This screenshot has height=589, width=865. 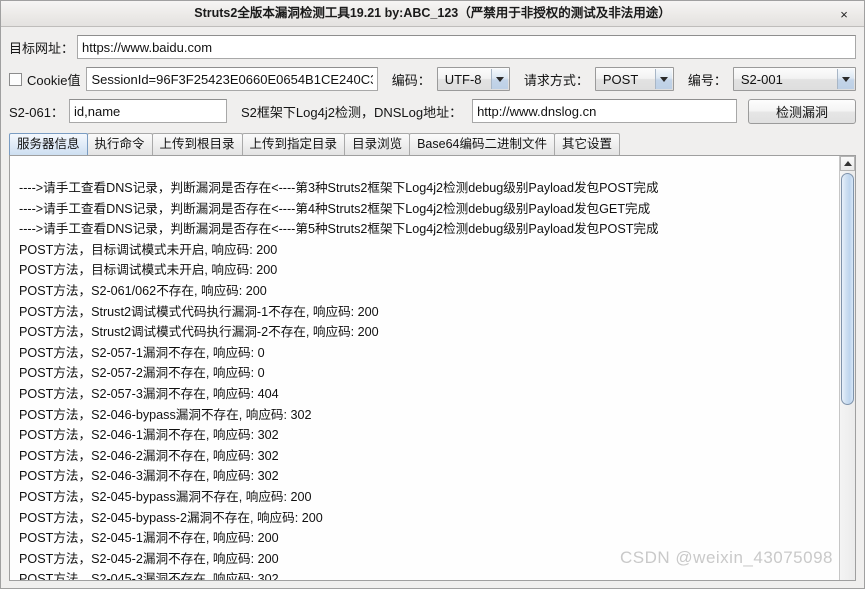 What do you see at coordinates (149, 576) in the screenshot?
I see `log-line: POST方法，S2-045-3漏洞不存在, 响应码: 302` at bounding box center [149, 576].